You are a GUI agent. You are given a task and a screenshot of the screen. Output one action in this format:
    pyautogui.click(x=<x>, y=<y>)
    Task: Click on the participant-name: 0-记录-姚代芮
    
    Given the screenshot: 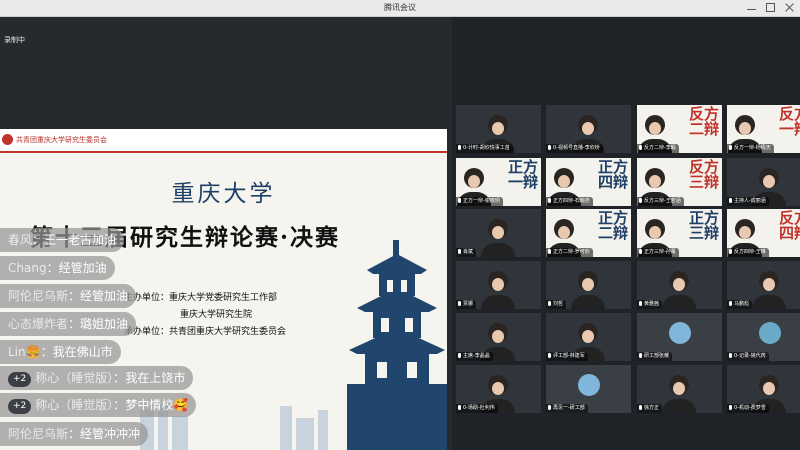 What is the action you would take?
    pyautogui.click(x=750, y=356)
    